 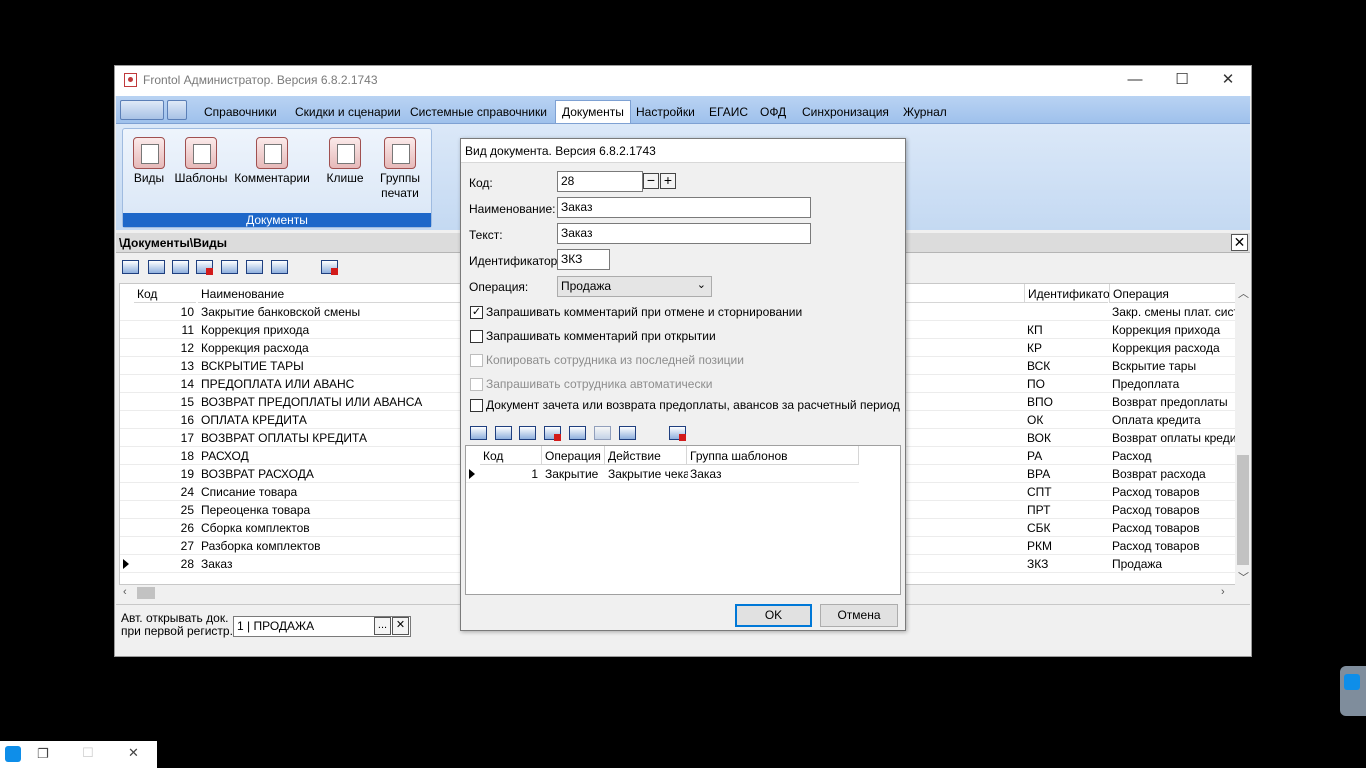 I want to click on vertical-scrollbar: ︿ ﹀, so click(x=1243, y=434).